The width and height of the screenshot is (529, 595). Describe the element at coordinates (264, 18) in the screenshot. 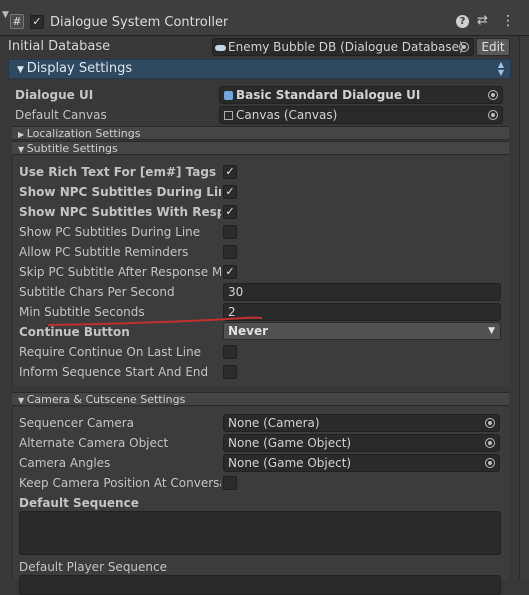

I see `component-header: ▼ # ✓ Dialogue System Controller ? ⇄ ⋮` at that location.